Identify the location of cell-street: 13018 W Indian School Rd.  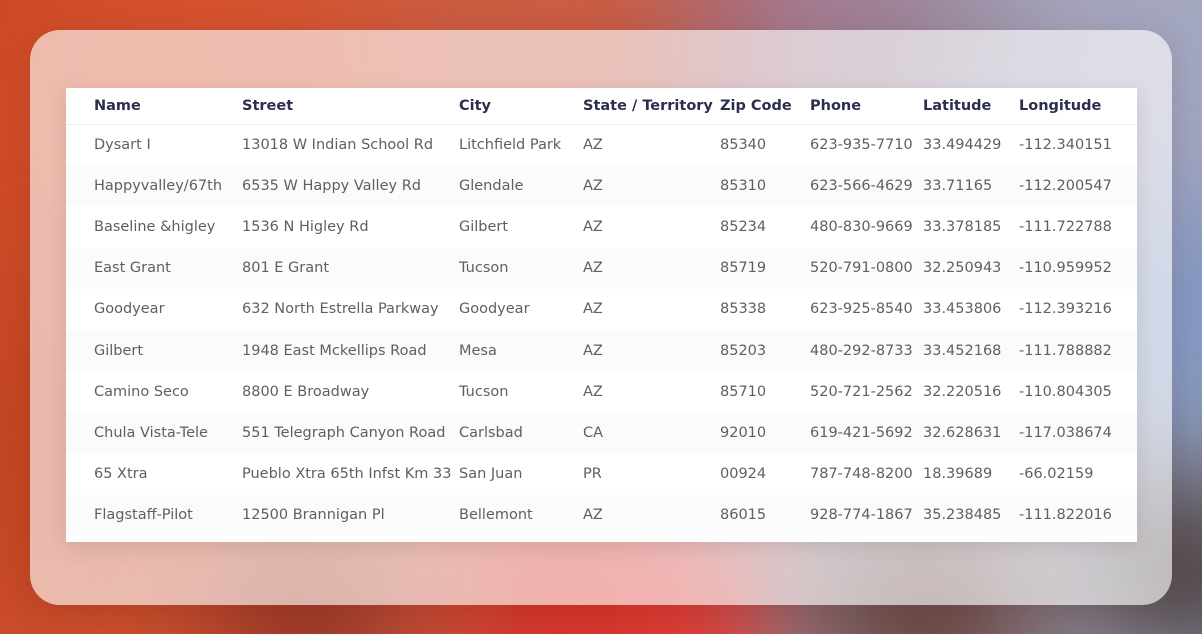
(338, 144).